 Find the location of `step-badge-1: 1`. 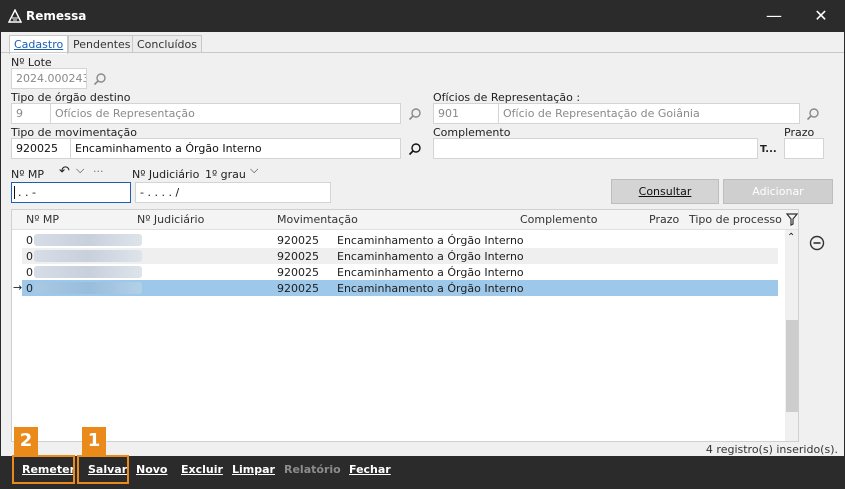

step-badge-1: 1 is located at coordinates (94, 441).